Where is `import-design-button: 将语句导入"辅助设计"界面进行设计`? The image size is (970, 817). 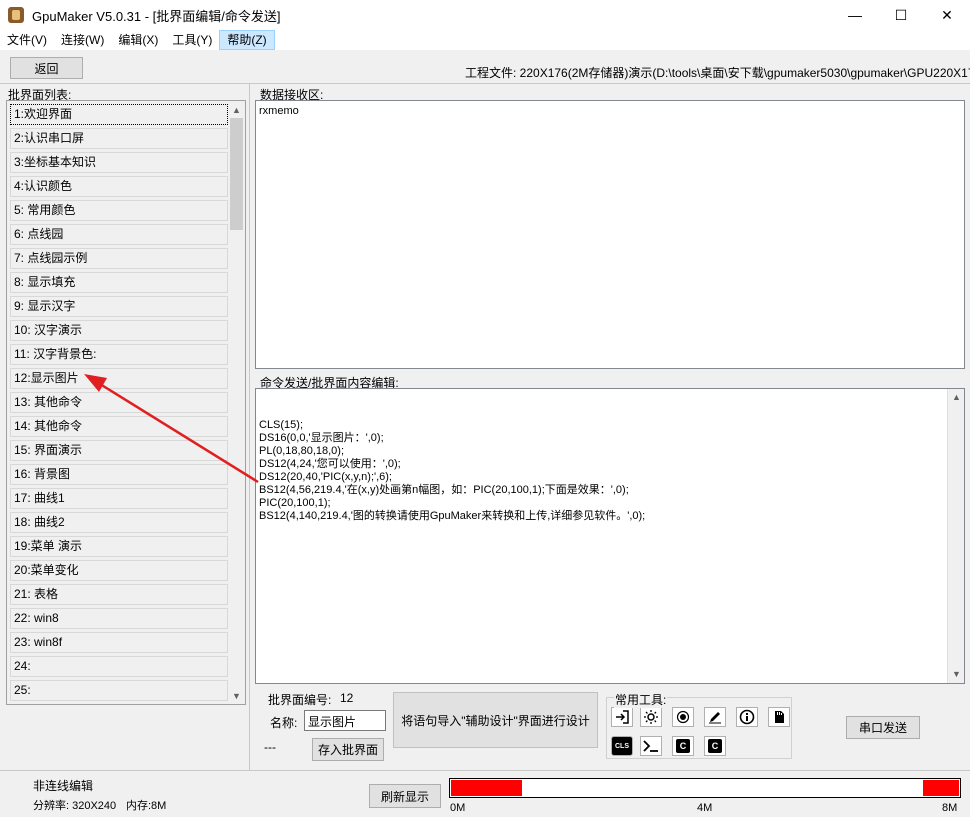 import-design-button: 将语句导入"辅助设计"界面进行设计 is located at coordinates (495, 720).